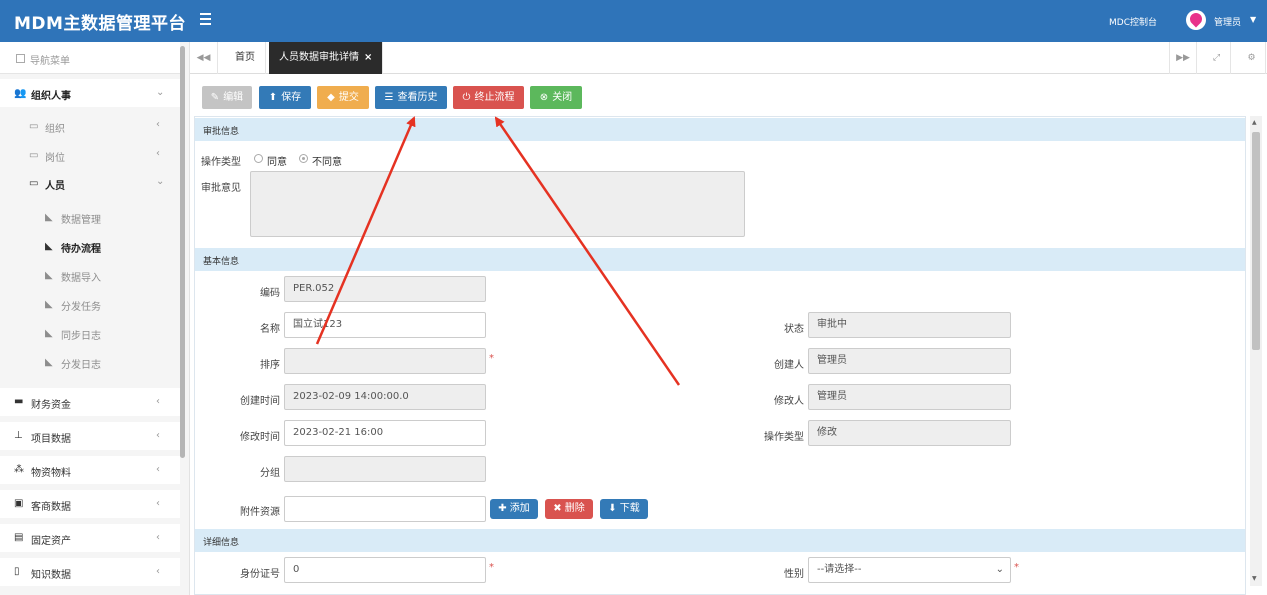  I want to click on submit-icon: ◆, so click(331, 97).